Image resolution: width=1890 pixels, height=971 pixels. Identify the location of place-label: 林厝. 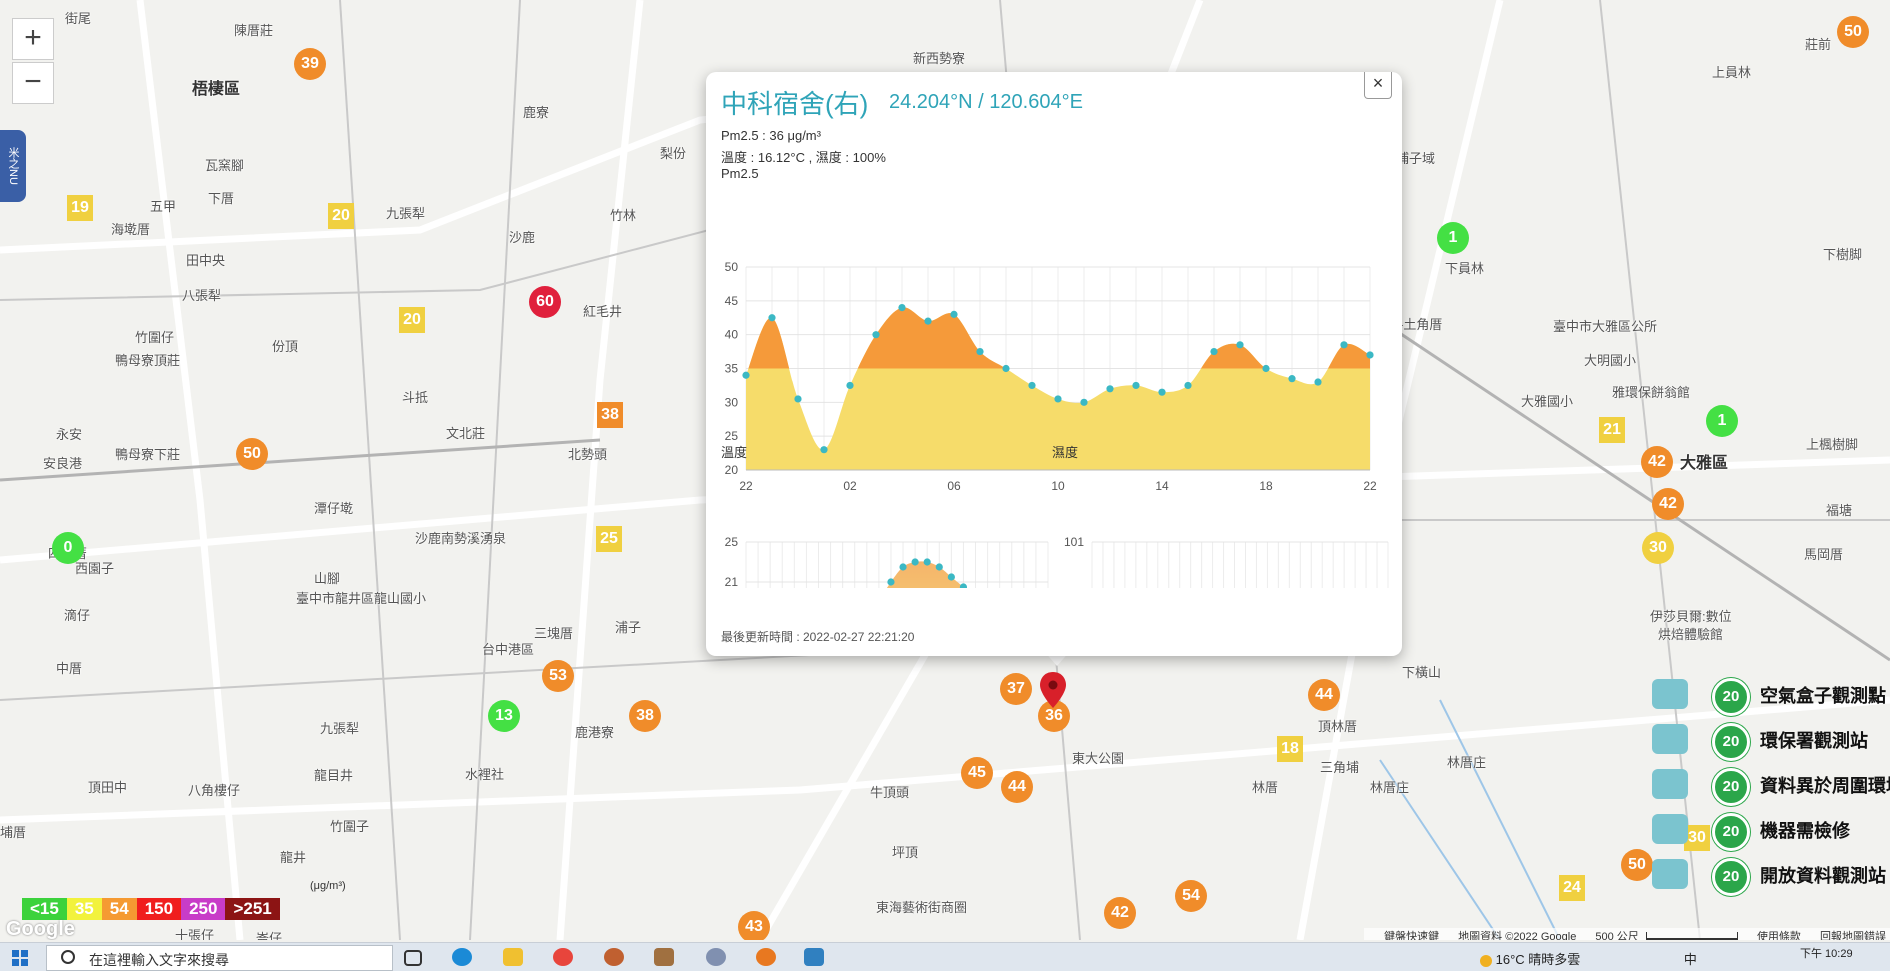
(1265, 787).